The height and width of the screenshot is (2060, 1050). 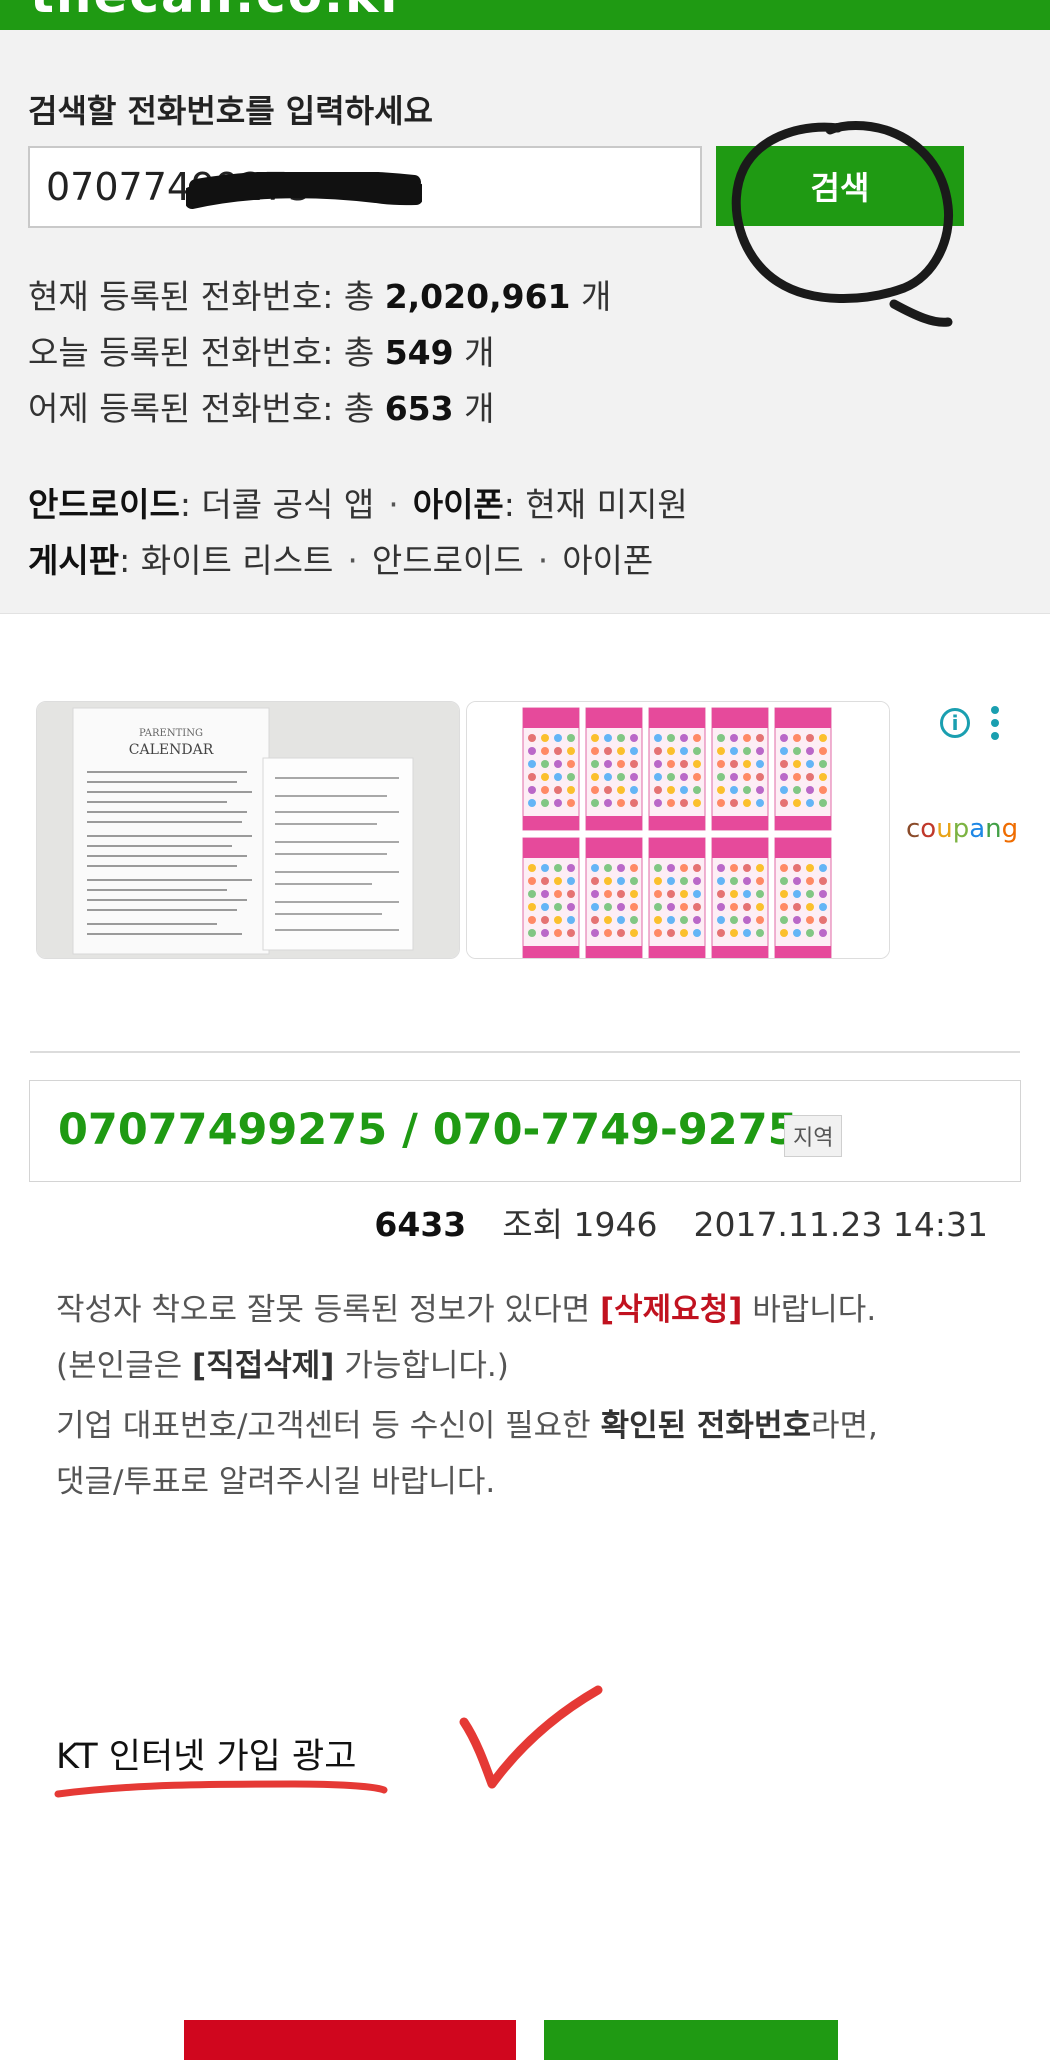 I want to click on ad-product-card, so click(x=678, y=830).